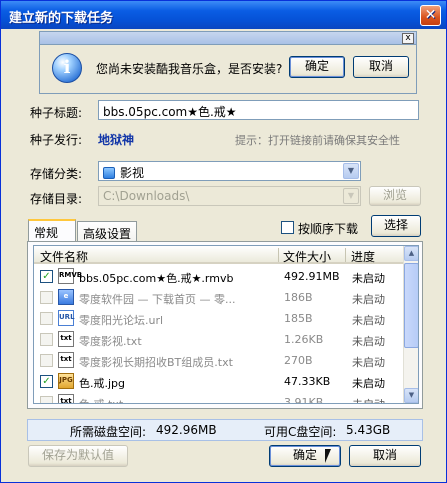  Describe the element at coordinates (219, 339) in the screenshot. I see `file-row: txt 零度影视.txt 1.26KB 未启动` at that location.